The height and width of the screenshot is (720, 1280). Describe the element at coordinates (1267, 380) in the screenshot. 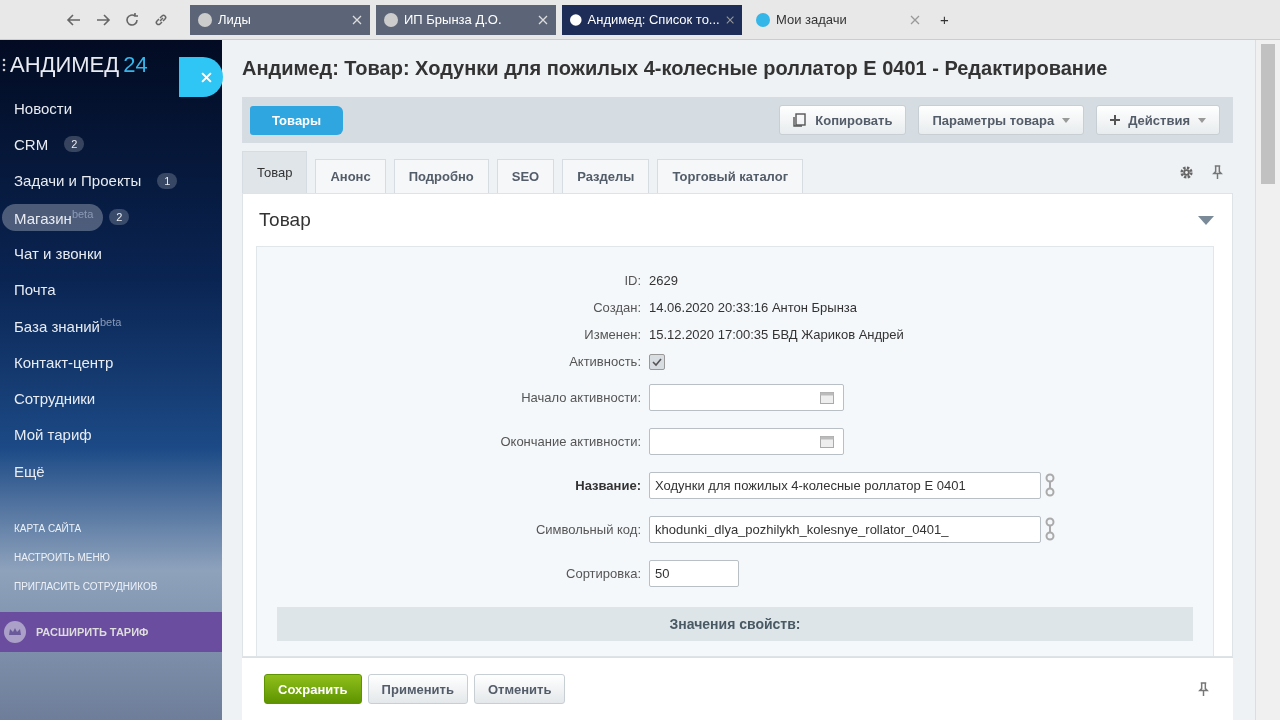

I see `scrollbar` at that location.